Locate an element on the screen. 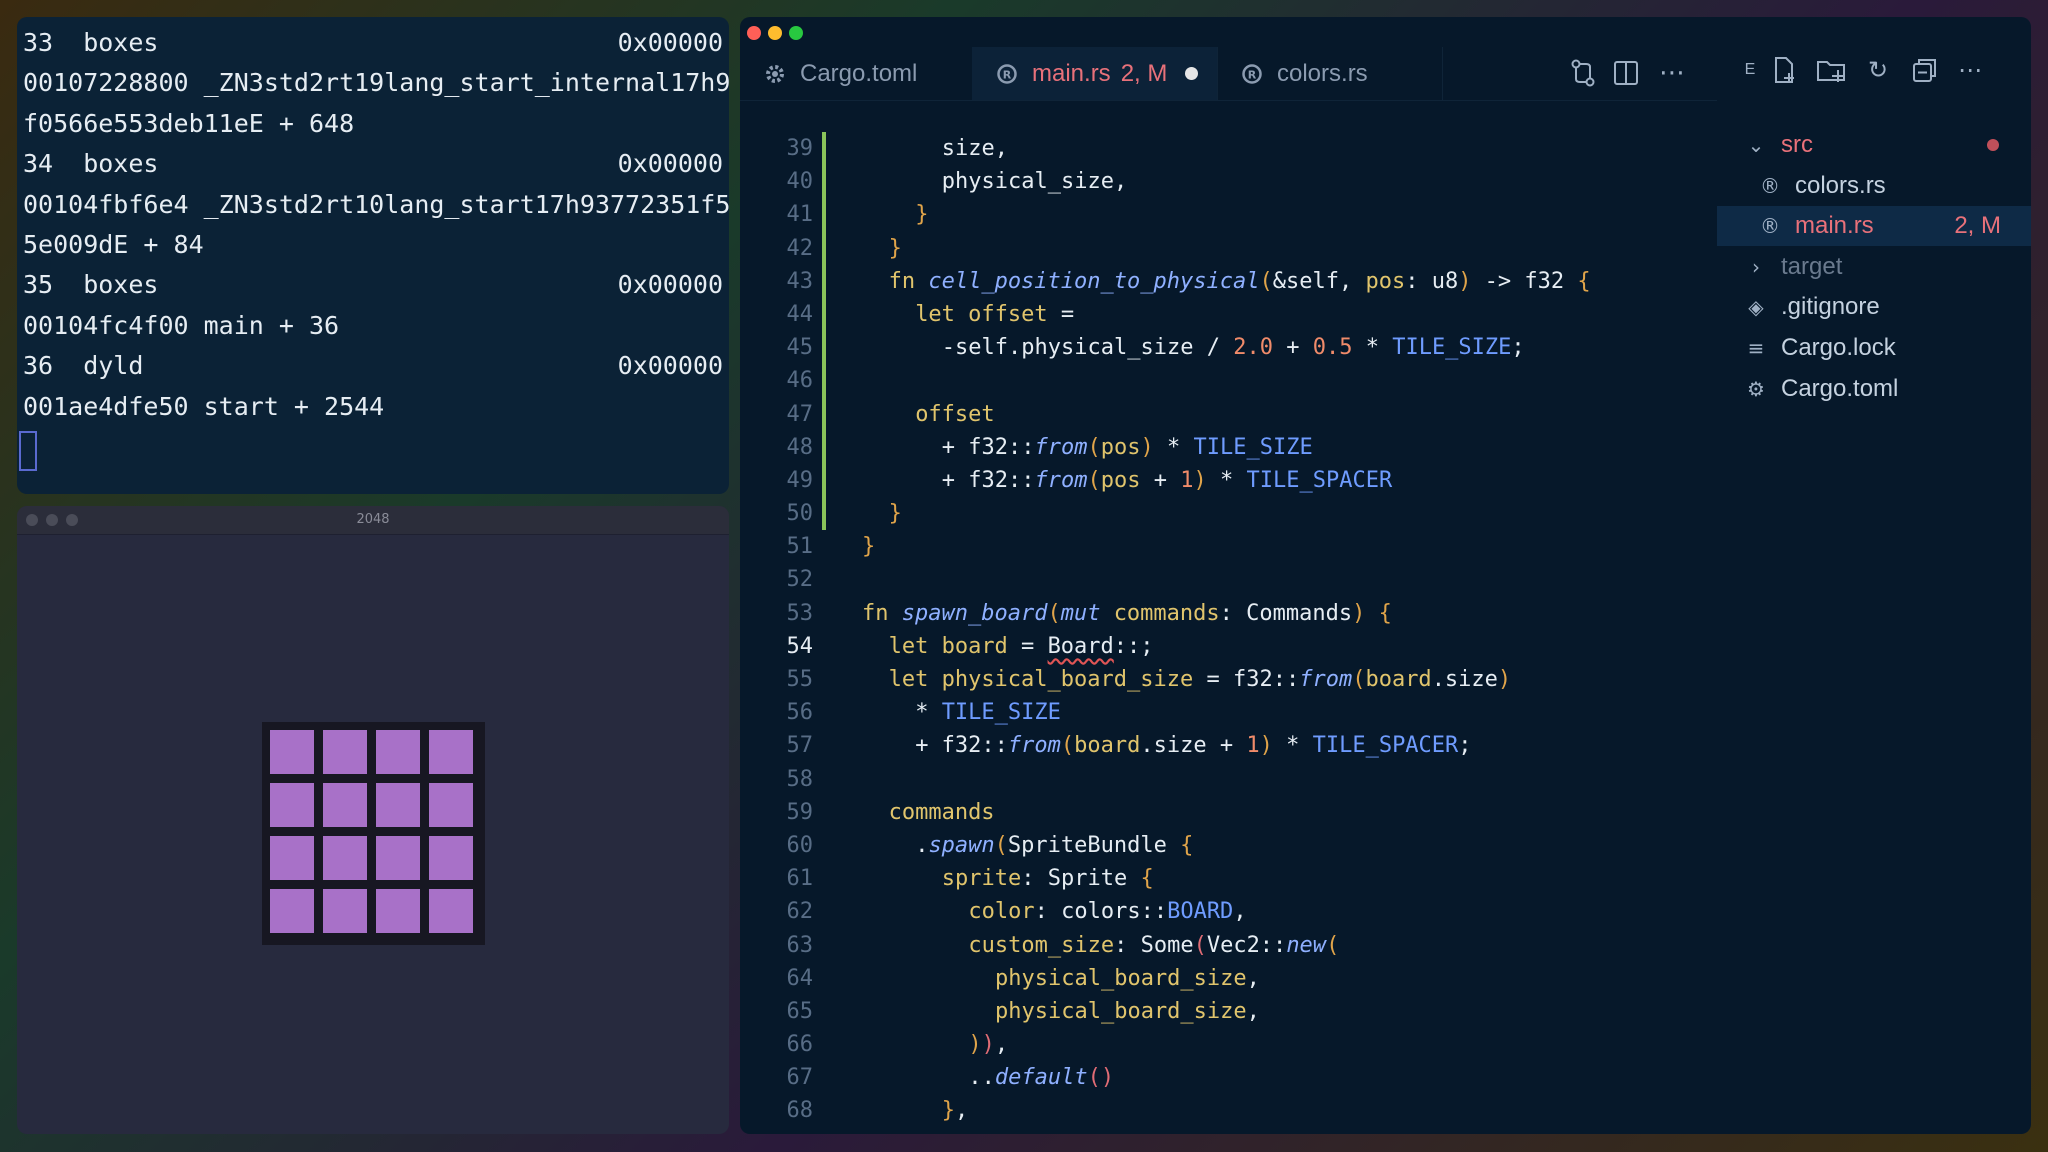  refresh-icon: ↻ is located at coordinates (1878, 70).